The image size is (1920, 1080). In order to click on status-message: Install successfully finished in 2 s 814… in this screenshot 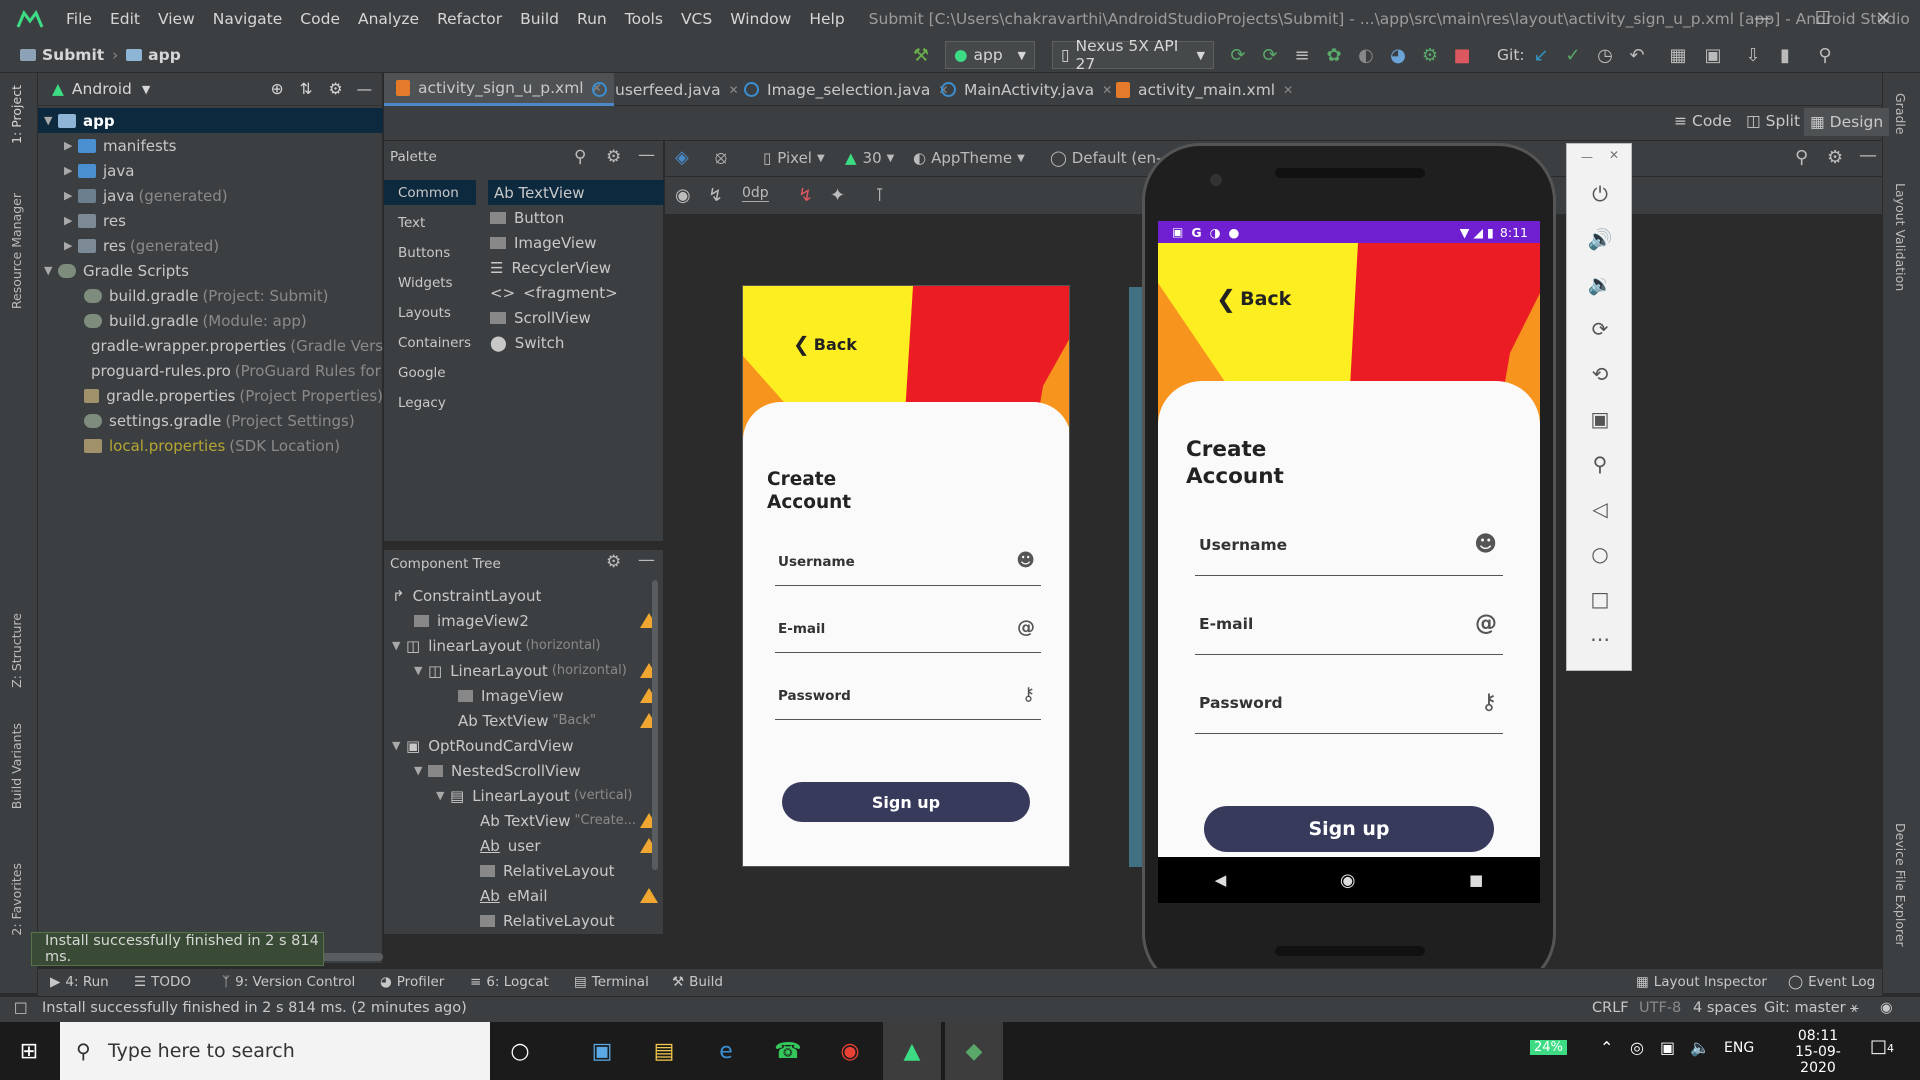, I will do `click(254, 1008)`.